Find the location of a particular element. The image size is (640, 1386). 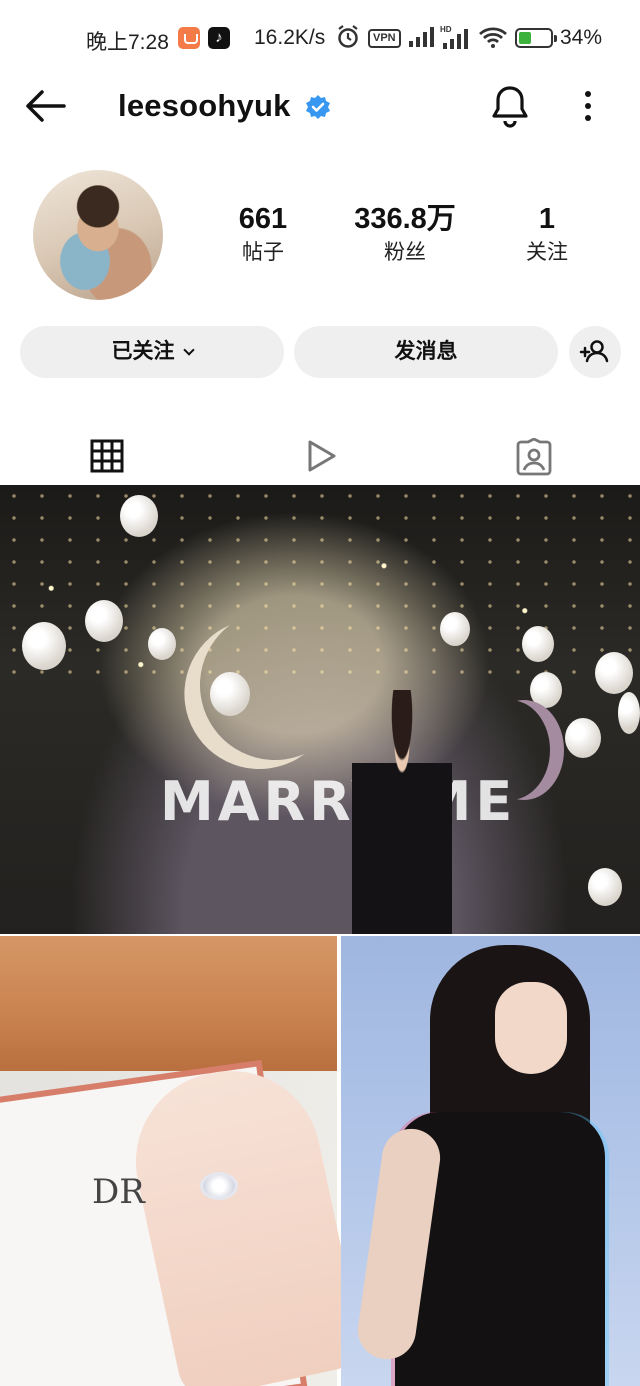

verified-badge-icon is located at coordinates (318, 107).